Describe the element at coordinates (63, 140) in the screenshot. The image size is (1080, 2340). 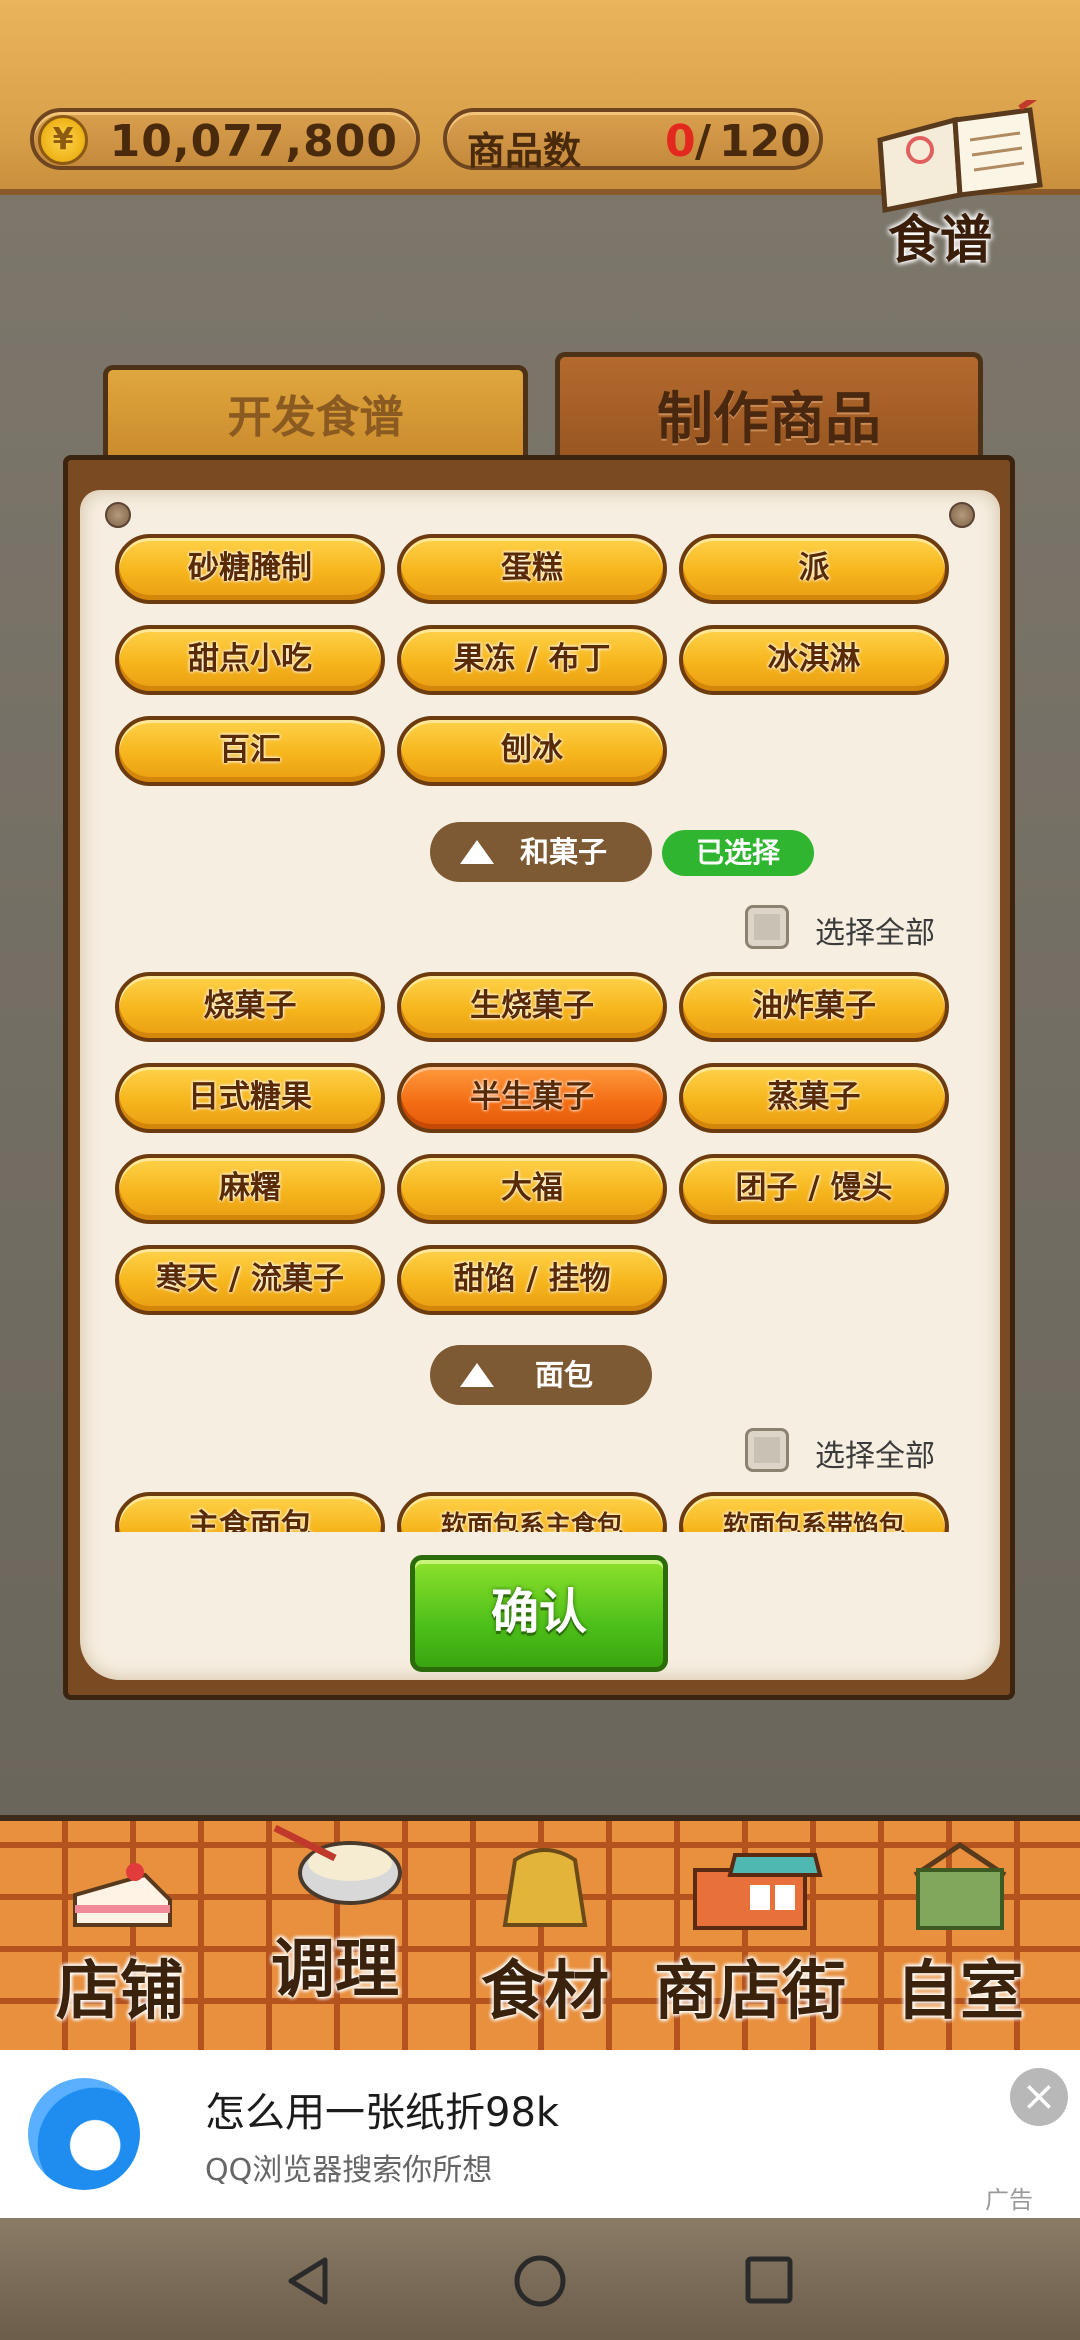
I see `coin-icon: ¥` at that location.